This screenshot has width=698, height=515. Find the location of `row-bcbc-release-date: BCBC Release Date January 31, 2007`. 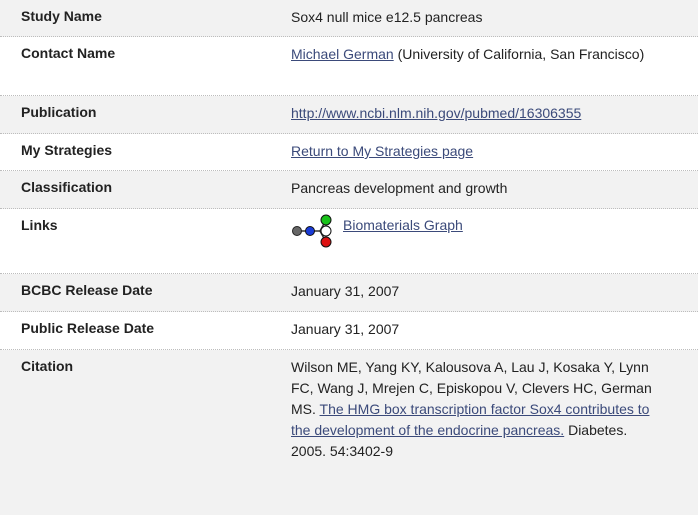

row-bcbc-release-date: BCBC Release Date January 31, 2007 is located at coordinates (349, 293).